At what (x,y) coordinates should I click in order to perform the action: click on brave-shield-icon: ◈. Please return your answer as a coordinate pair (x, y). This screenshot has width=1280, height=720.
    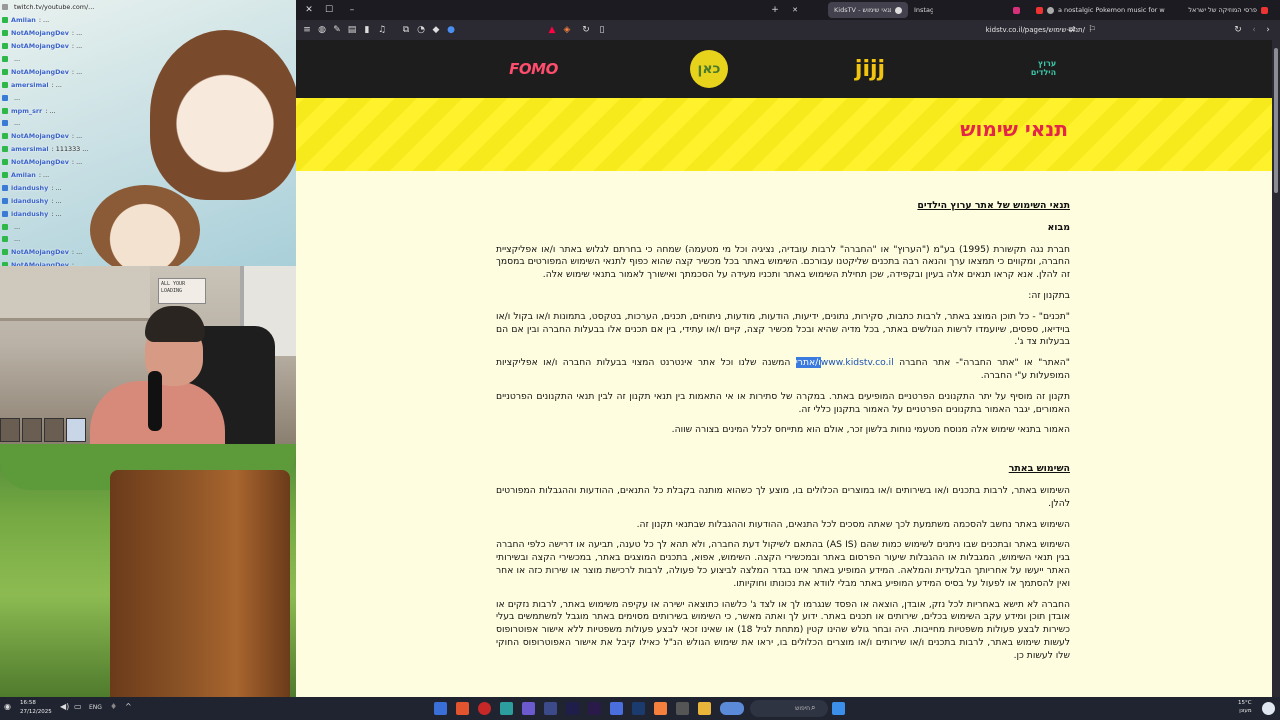
    Looking at the image, I should click on (567, 30).